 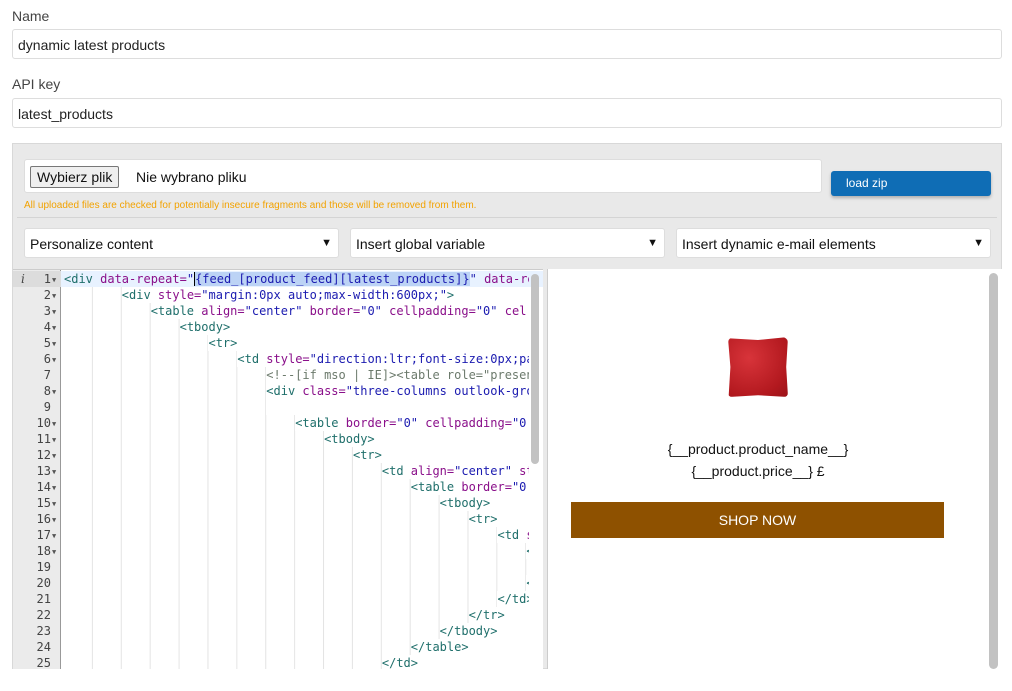 I want to click on code-line: 21 </td>, so click(x=278, y=599).